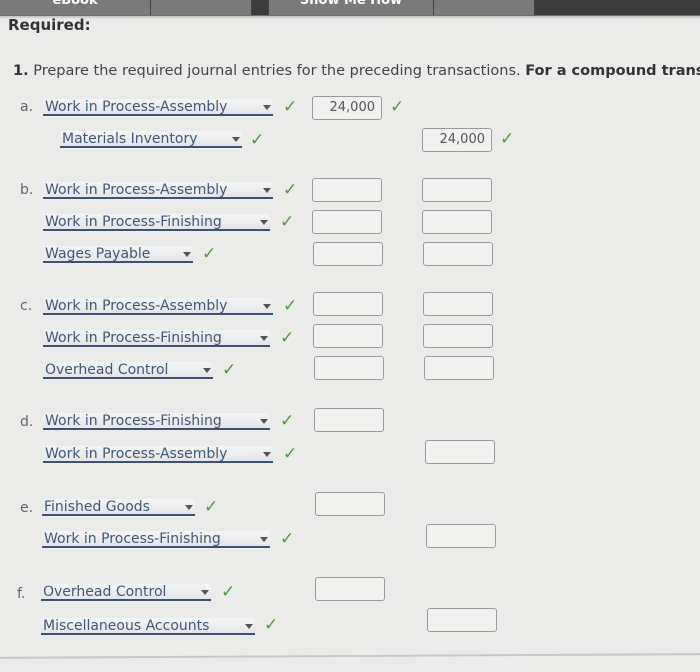  What do you see at coordinates (617, 7) in the screenshot?
I see `tab-dark-area` at bounding box center [617, 7].